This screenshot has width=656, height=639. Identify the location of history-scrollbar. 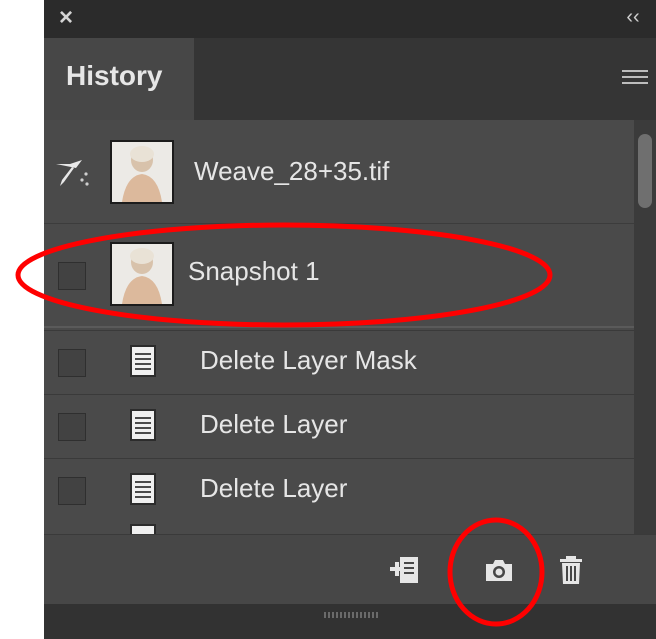
(645, 327).